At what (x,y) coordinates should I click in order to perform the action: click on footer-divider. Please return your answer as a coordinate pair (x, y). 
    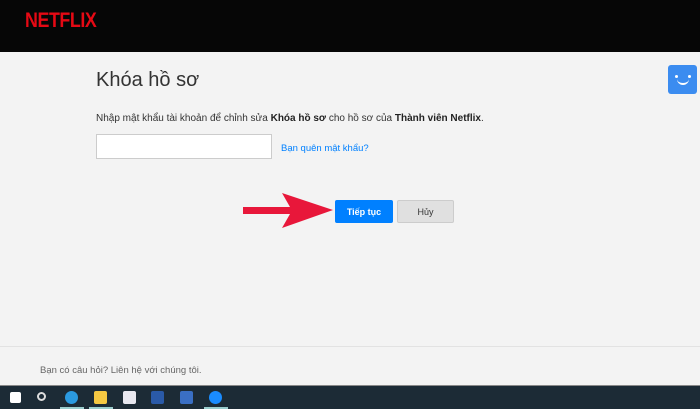
    Looking at the image, I should click on (350, 346).